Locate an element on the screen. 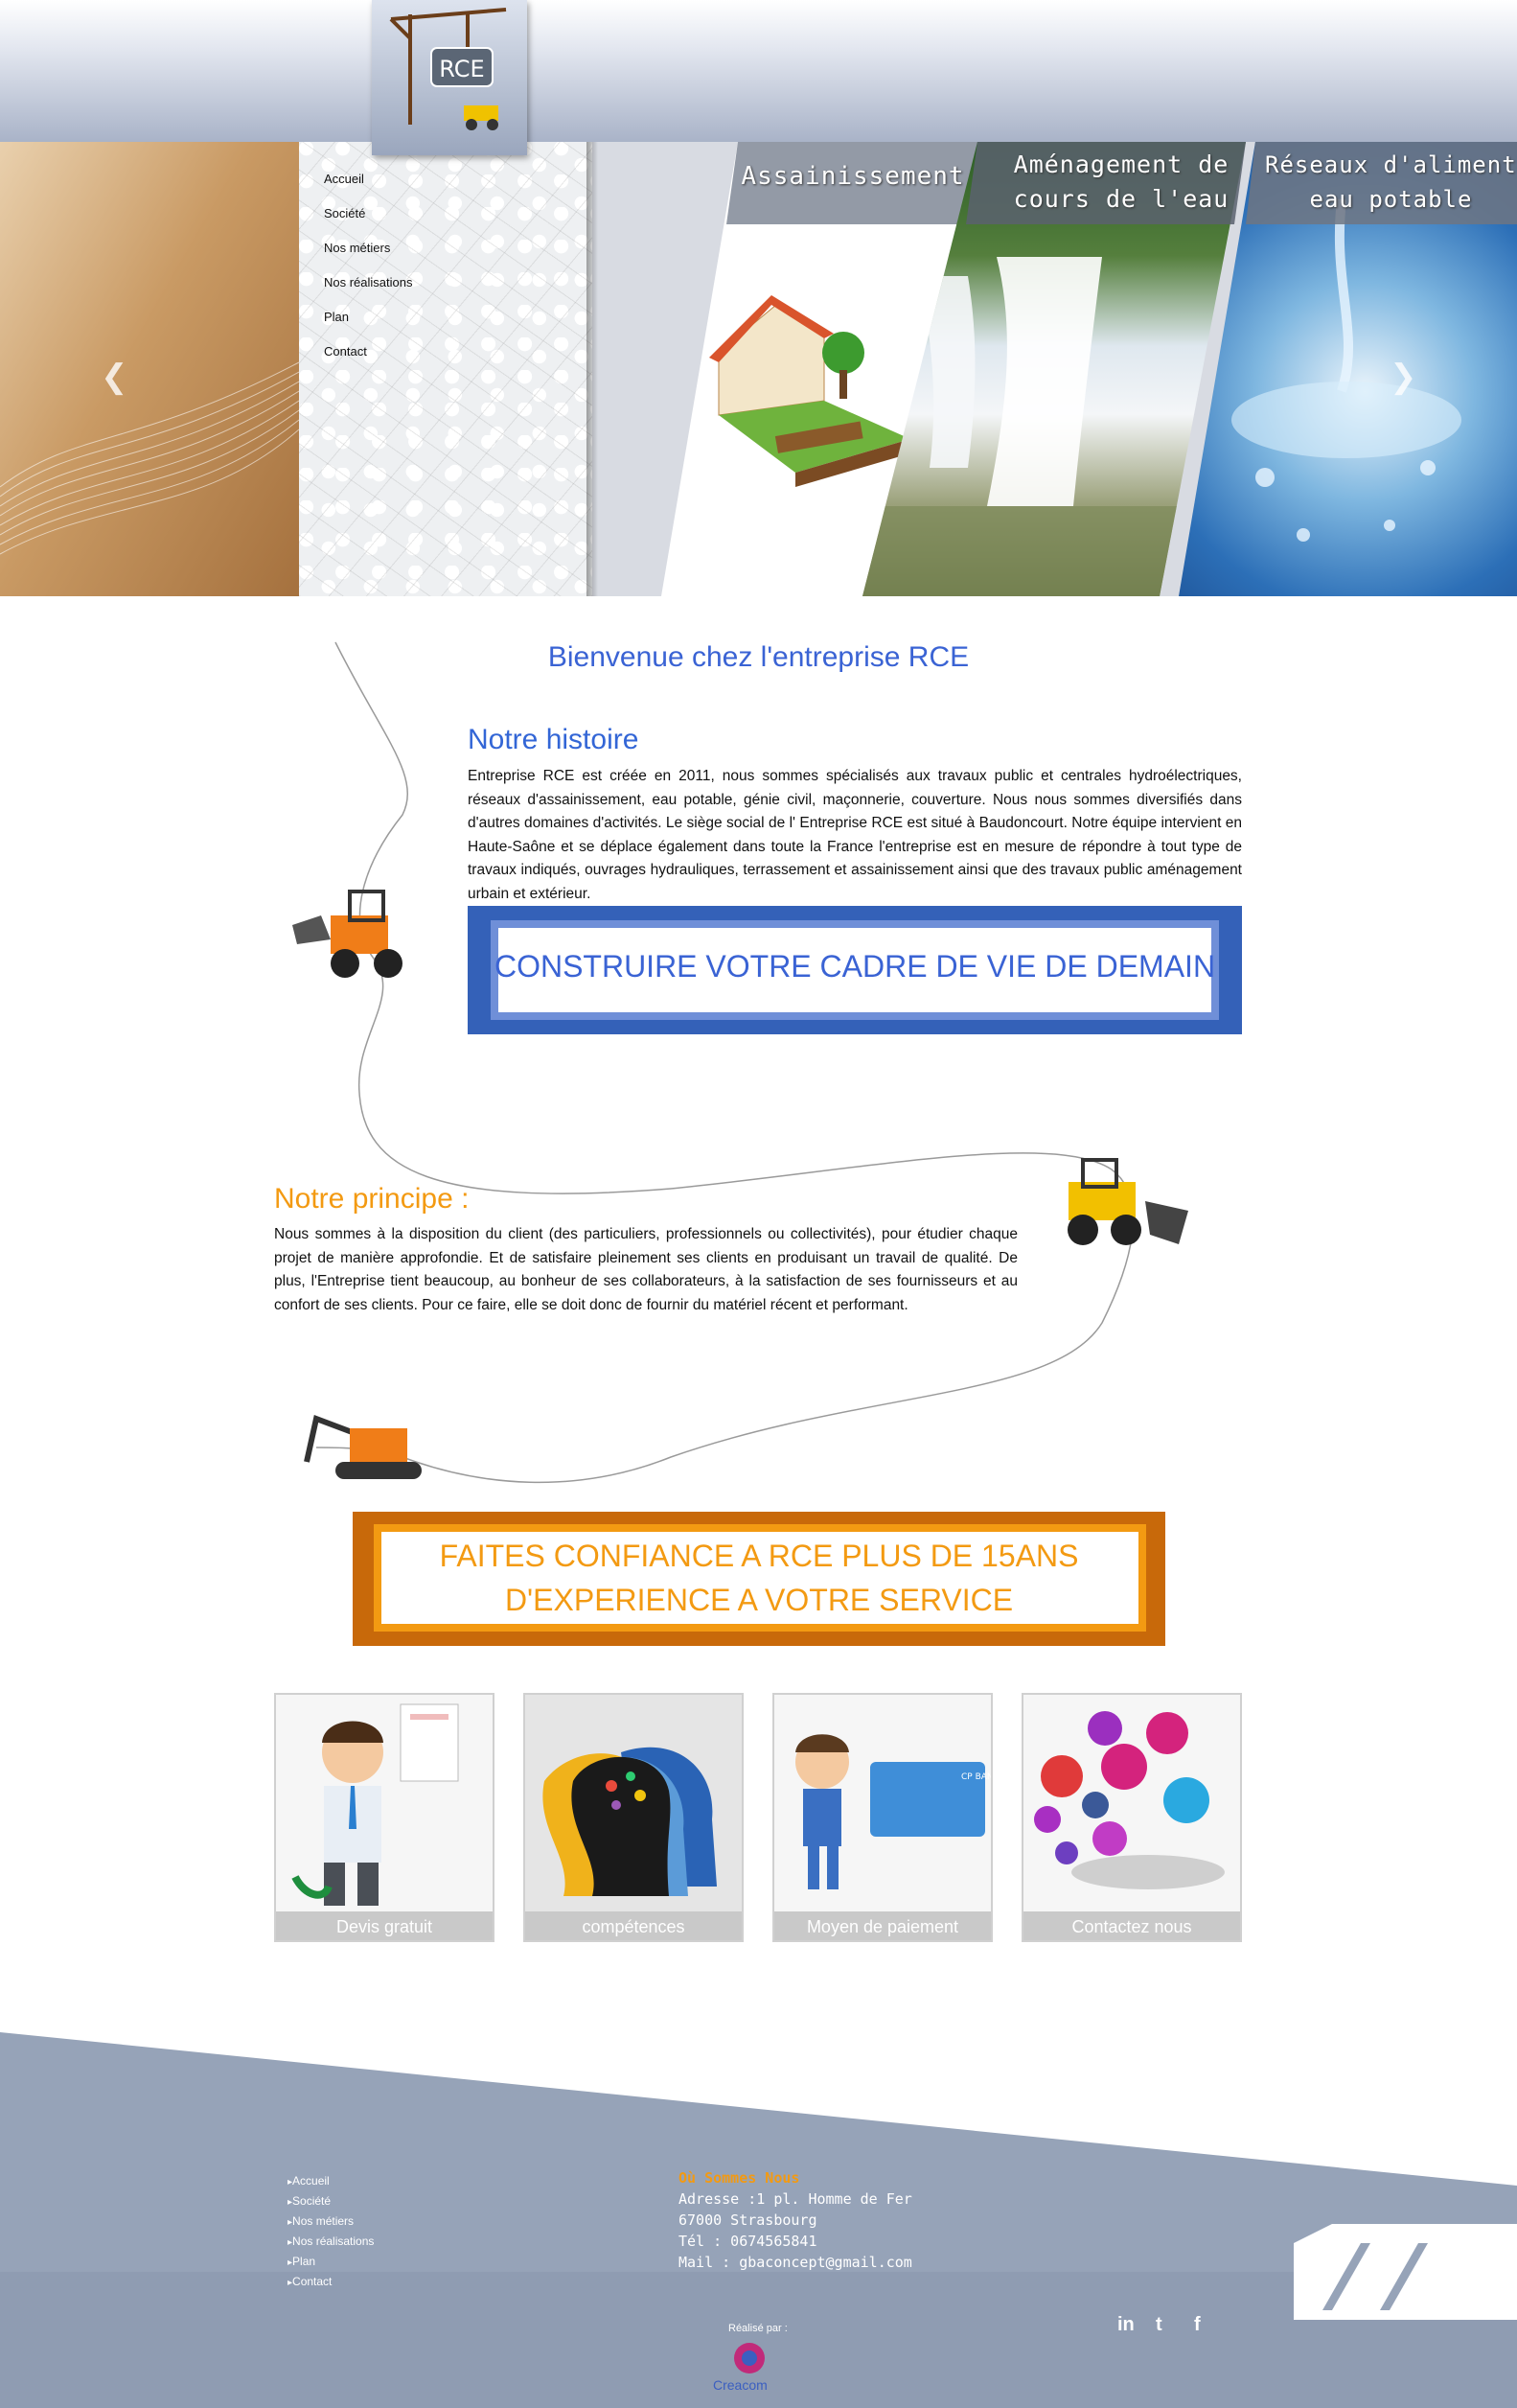 The image size is (1517, 2408). creacom-logo-icon is located at coordinates (749, 2358).